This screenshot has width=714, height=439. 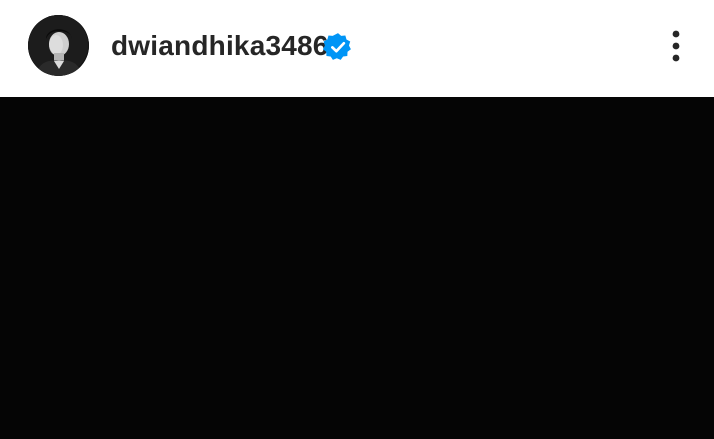 I want to click on username: dwiandhika3486, so click(x=220, y=46).